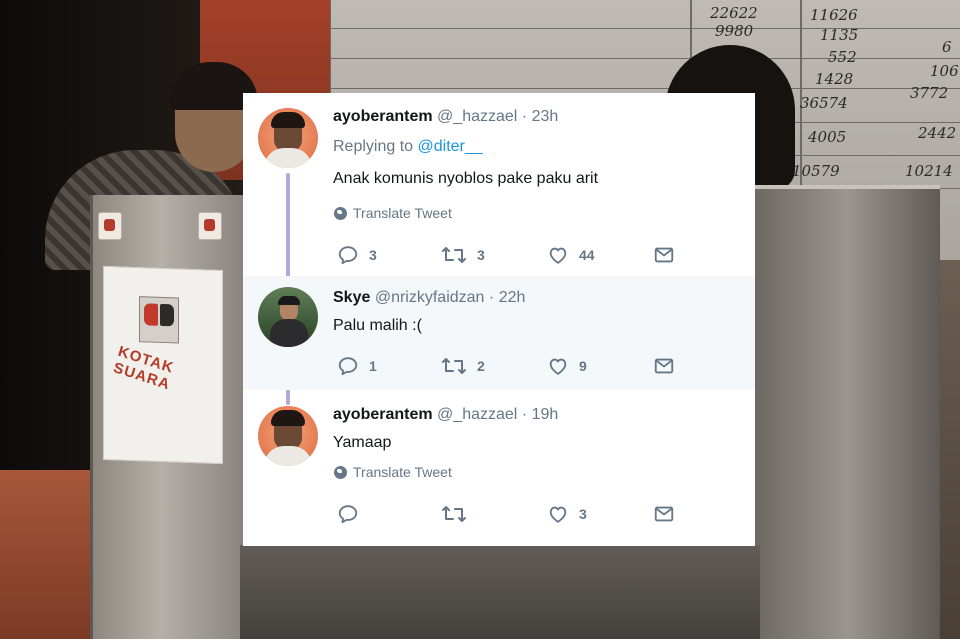 The height and width of the screenshot is (639, 960). I want to click on retweet-count: 2, so click(481, 366).